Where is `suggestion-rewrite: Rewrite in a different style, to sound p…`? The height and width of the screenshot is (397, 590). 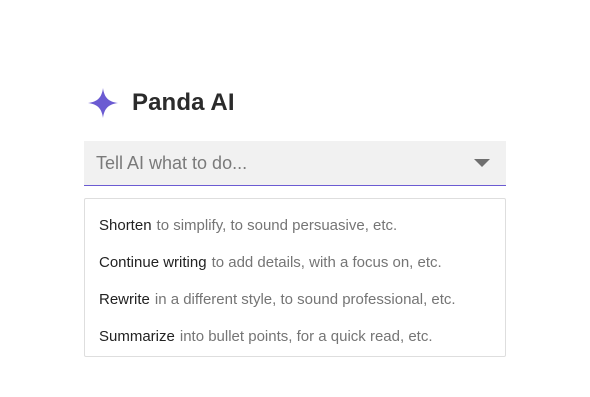 suggestion-rewrite: Rewrite in a different style, to sound p… is located at coordinates (295, 299).